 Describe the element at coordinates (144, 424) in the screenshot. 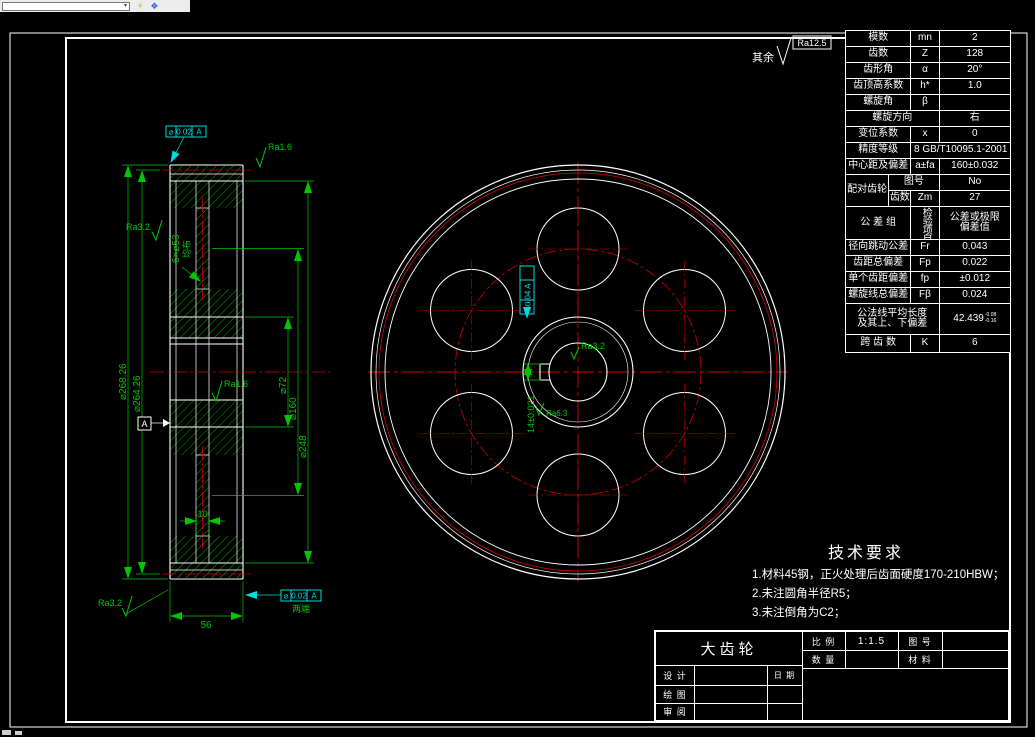

I see `datum-label: A` at that location.